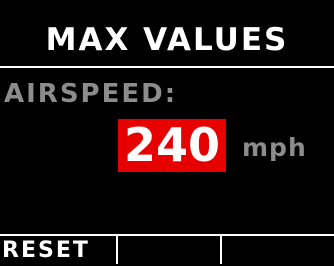 The image size is (334, 266). Describe the element at coordinates (274, 147) in the screenshot. I see `airspeed-unit: mph` at that location.